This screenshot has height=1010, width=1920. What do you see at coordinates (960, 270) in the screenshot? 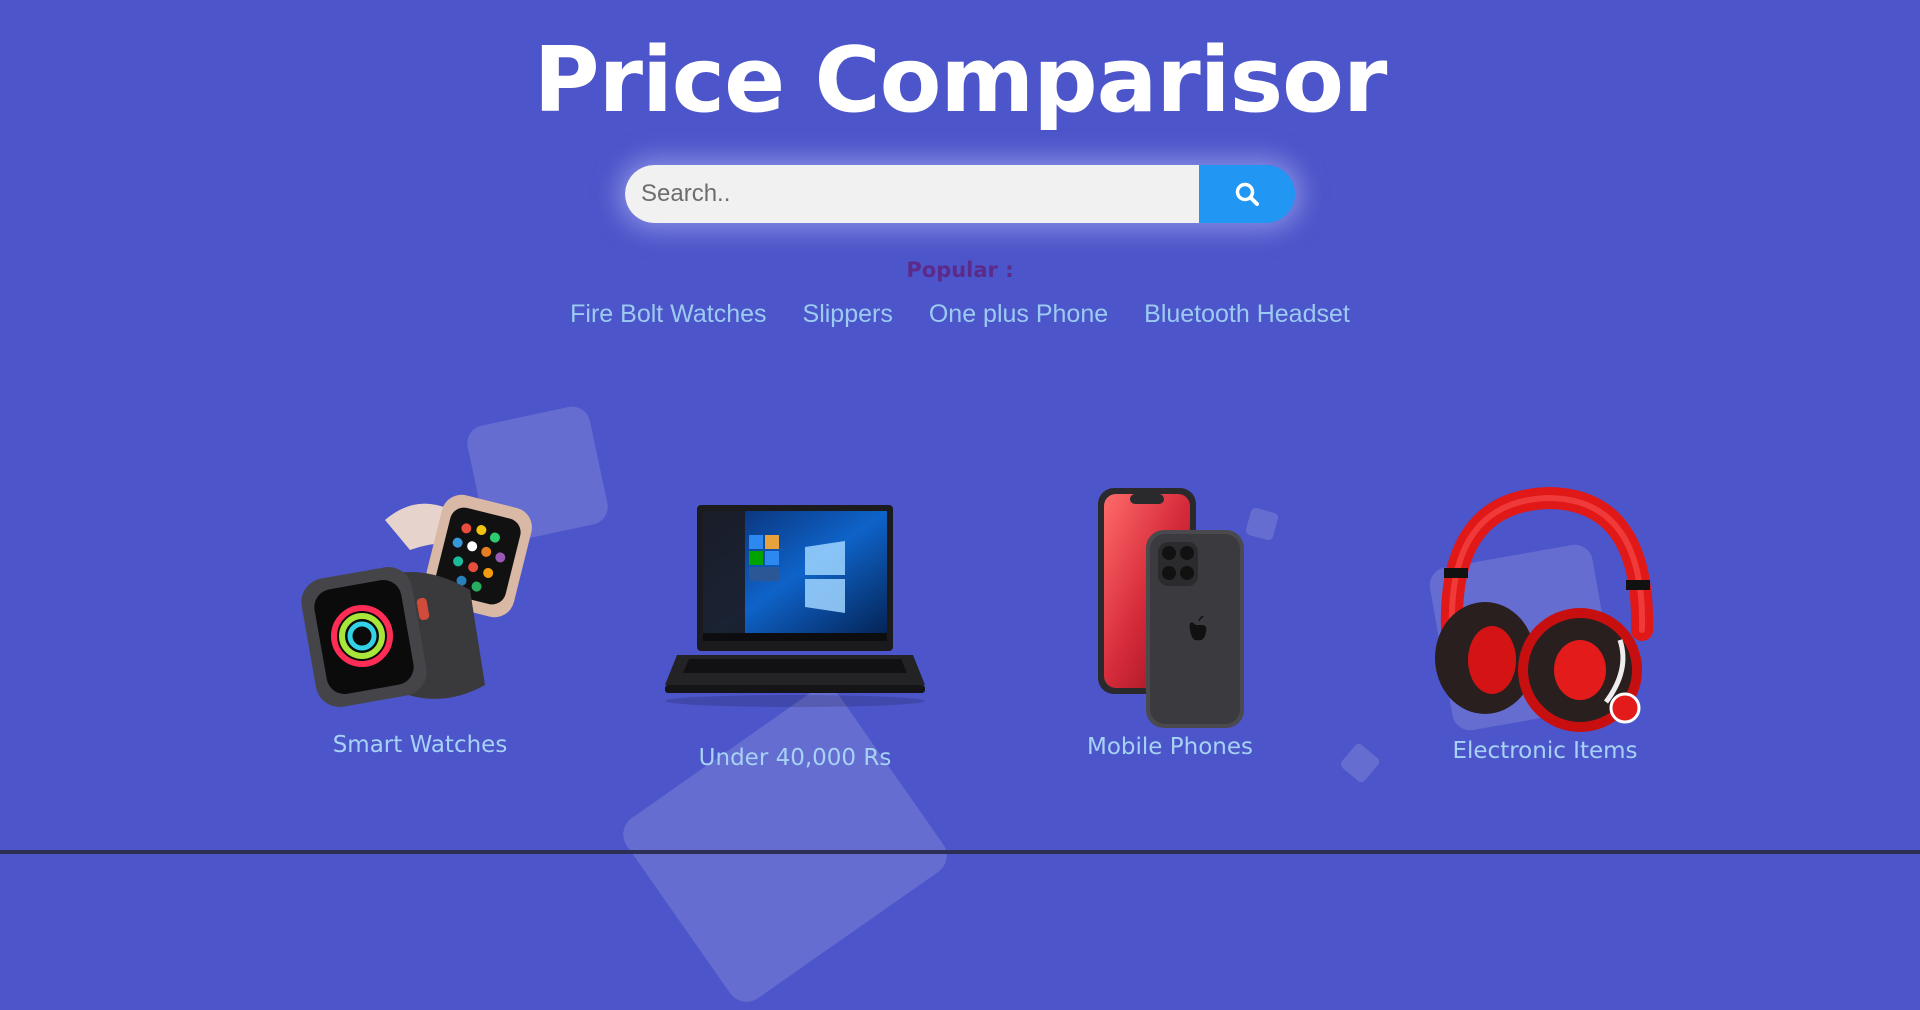
I see `popular-label: Popular :` at bounding box center [960, 270].